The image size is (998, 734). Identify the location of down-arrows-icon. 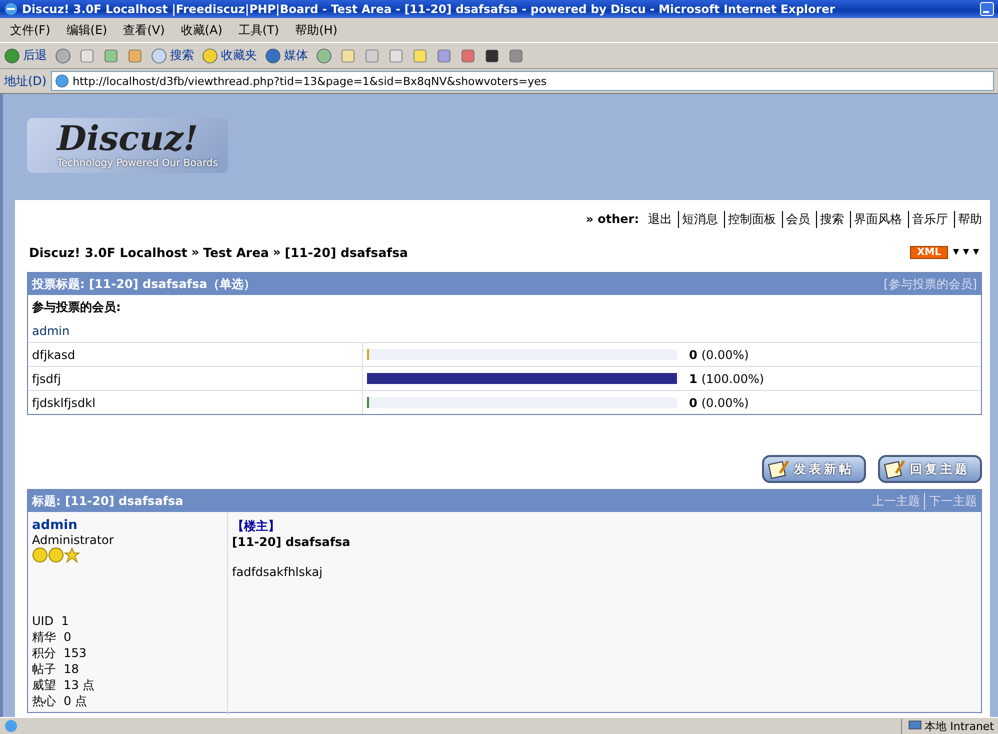
(967, 252).